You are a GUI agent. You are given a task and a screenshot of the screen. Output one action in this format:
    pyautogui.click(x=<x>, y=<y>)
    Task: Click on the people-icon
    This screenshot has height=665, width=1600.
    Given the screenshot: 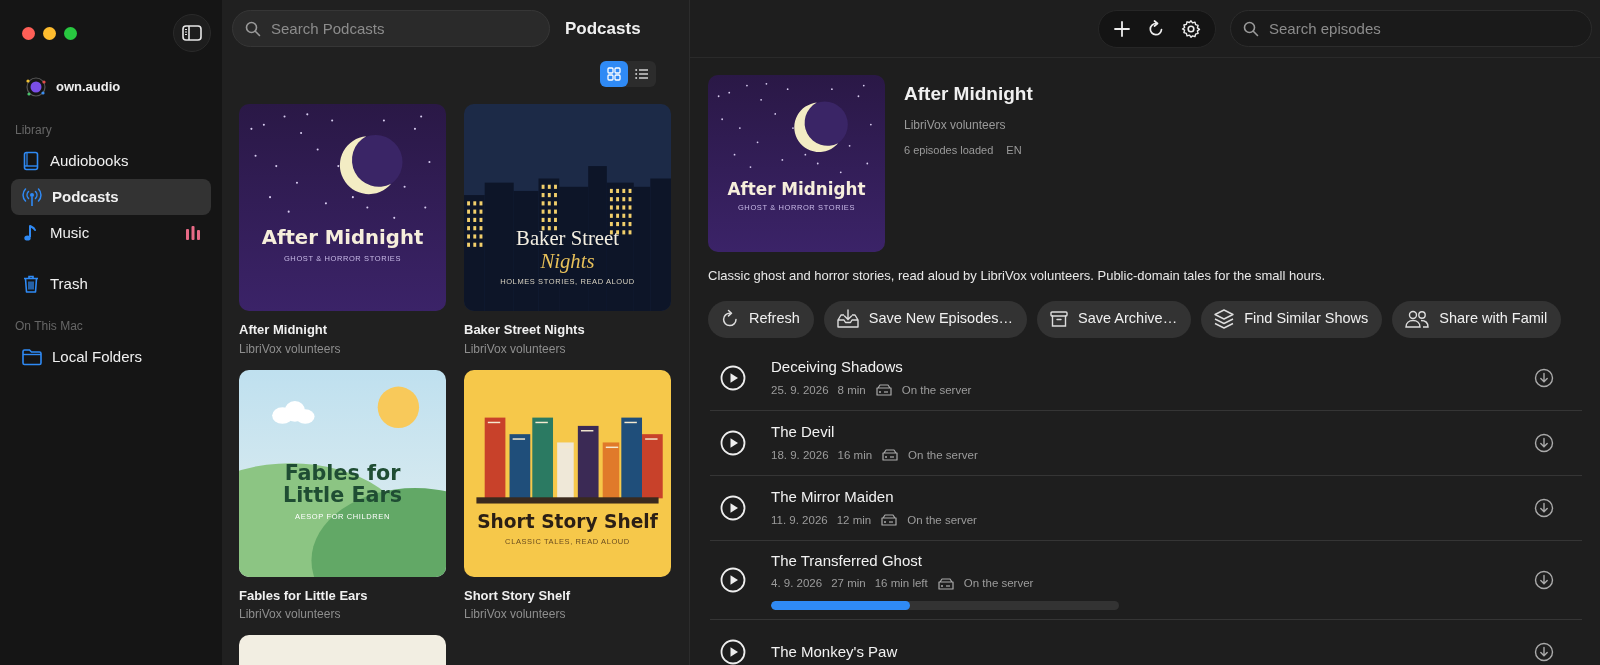 What is the action you would take?
    pyautogui.click(x=1417, y=319)
    